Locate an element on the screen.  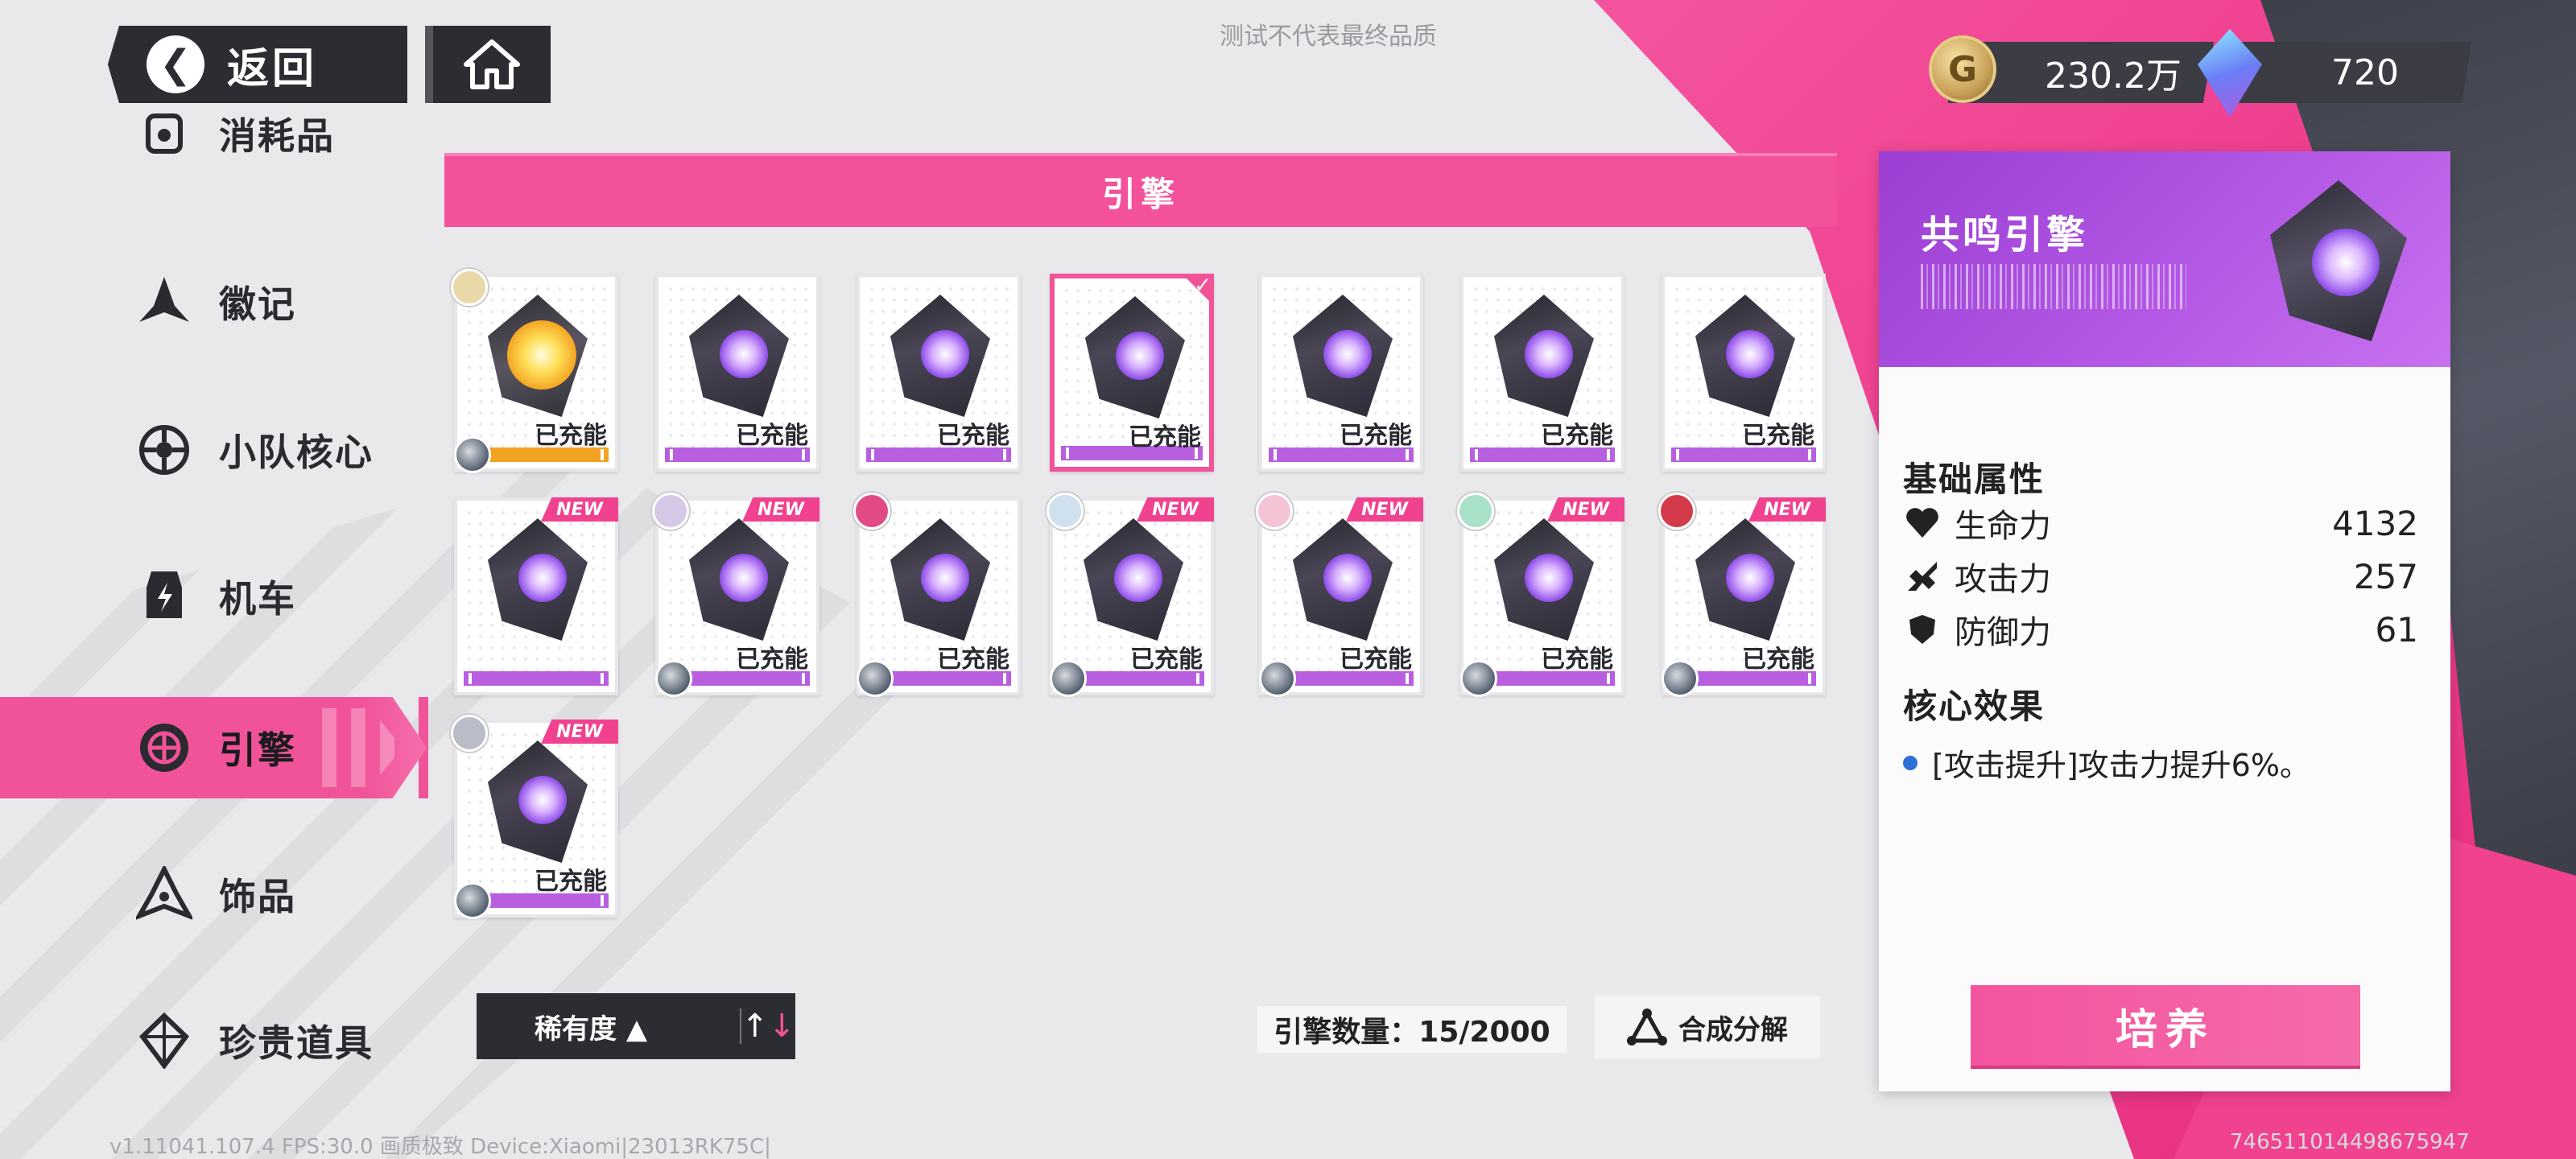
stat-row-attack: 攻击力 257 is located at coordinates (2160, 576).